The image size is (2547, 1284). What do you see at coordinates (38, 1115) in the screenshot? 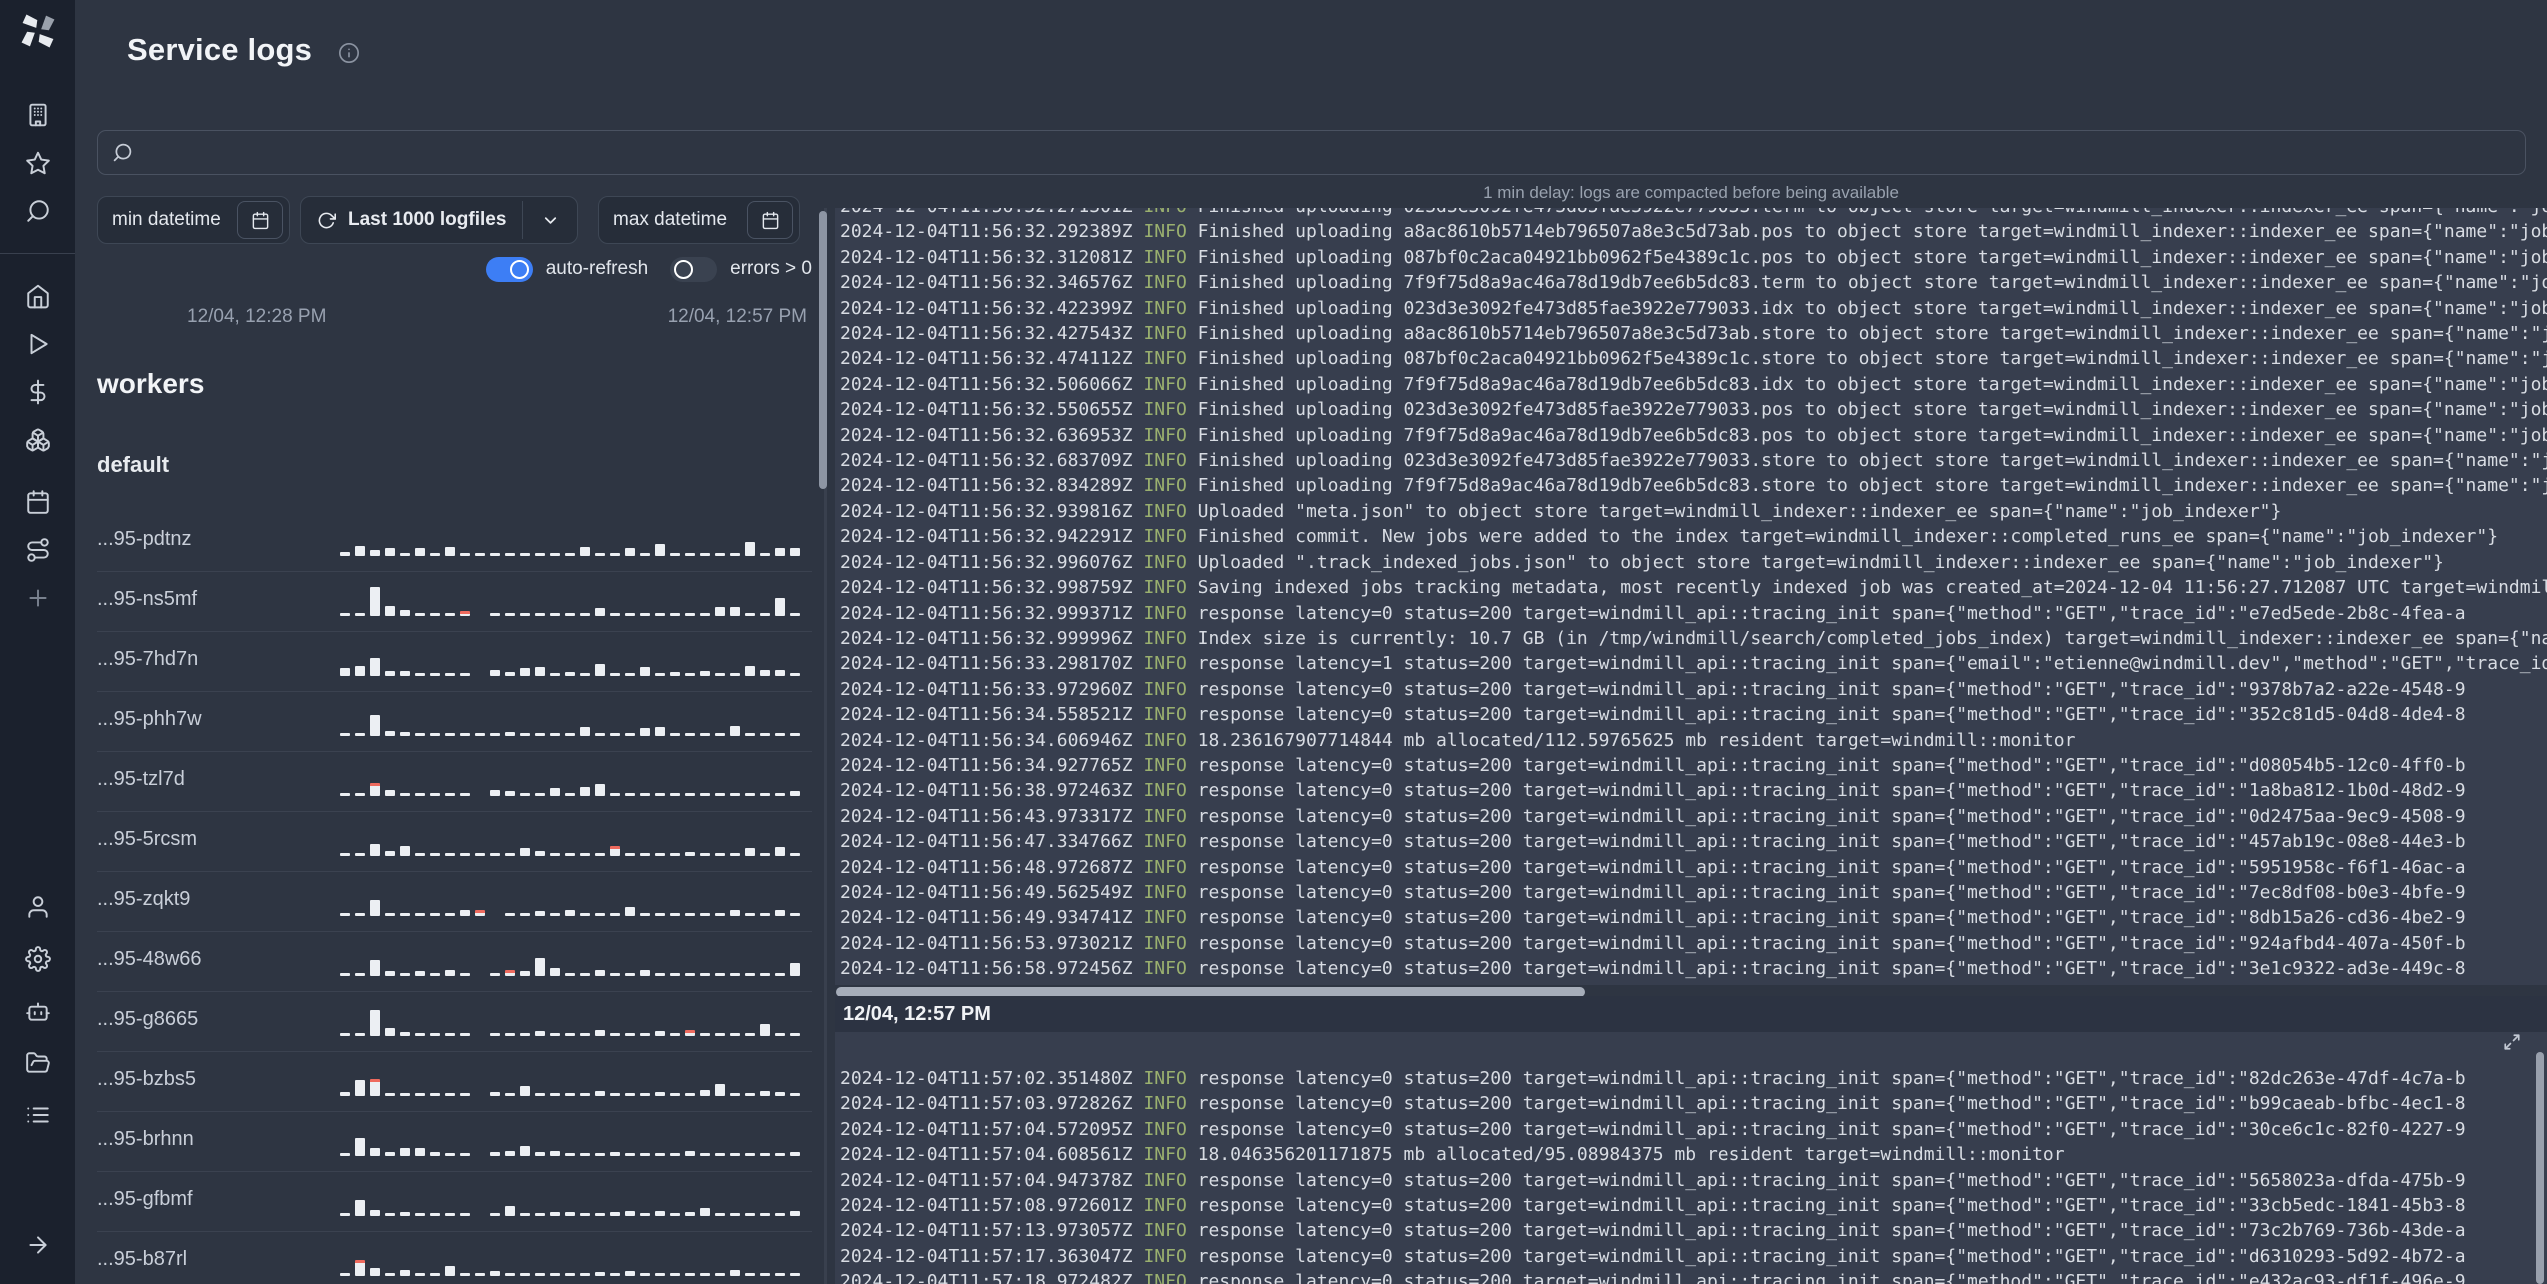
I see `list-icon` at bounding box center [38, 1115].